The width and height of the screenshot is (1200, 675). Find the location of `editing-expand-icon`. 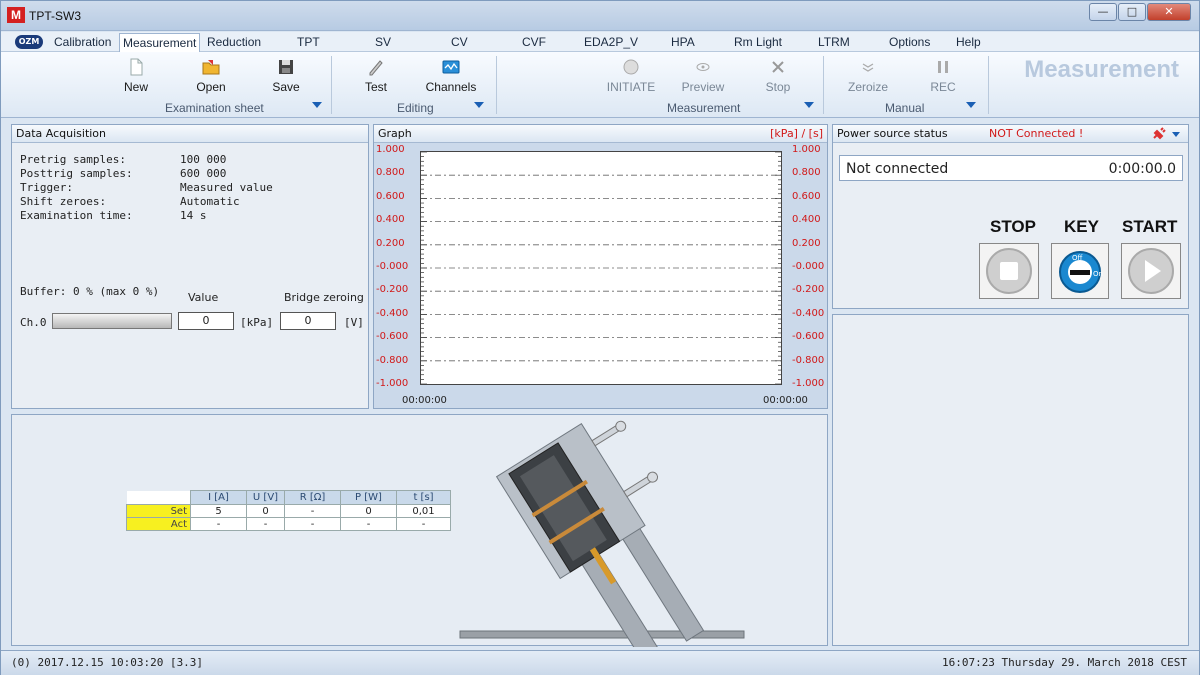

editing-expand-icon is located at coordinates (479, 105).